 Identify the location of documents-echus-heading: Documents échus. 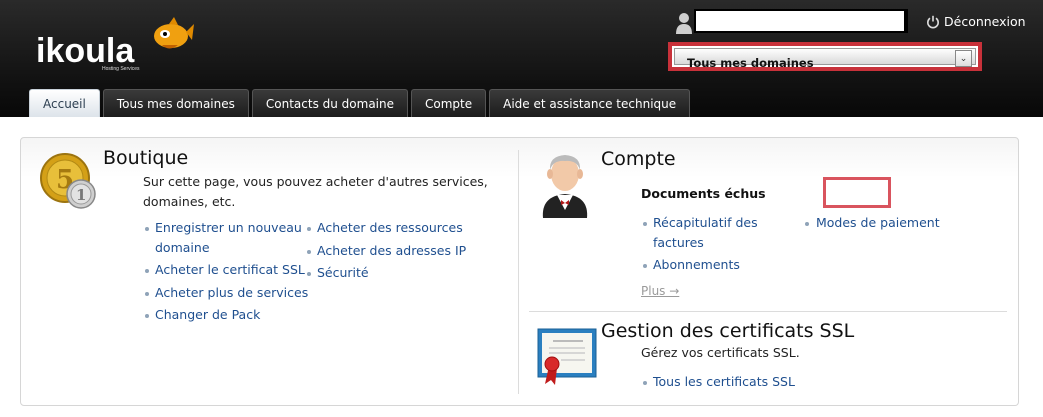
(703, 193).